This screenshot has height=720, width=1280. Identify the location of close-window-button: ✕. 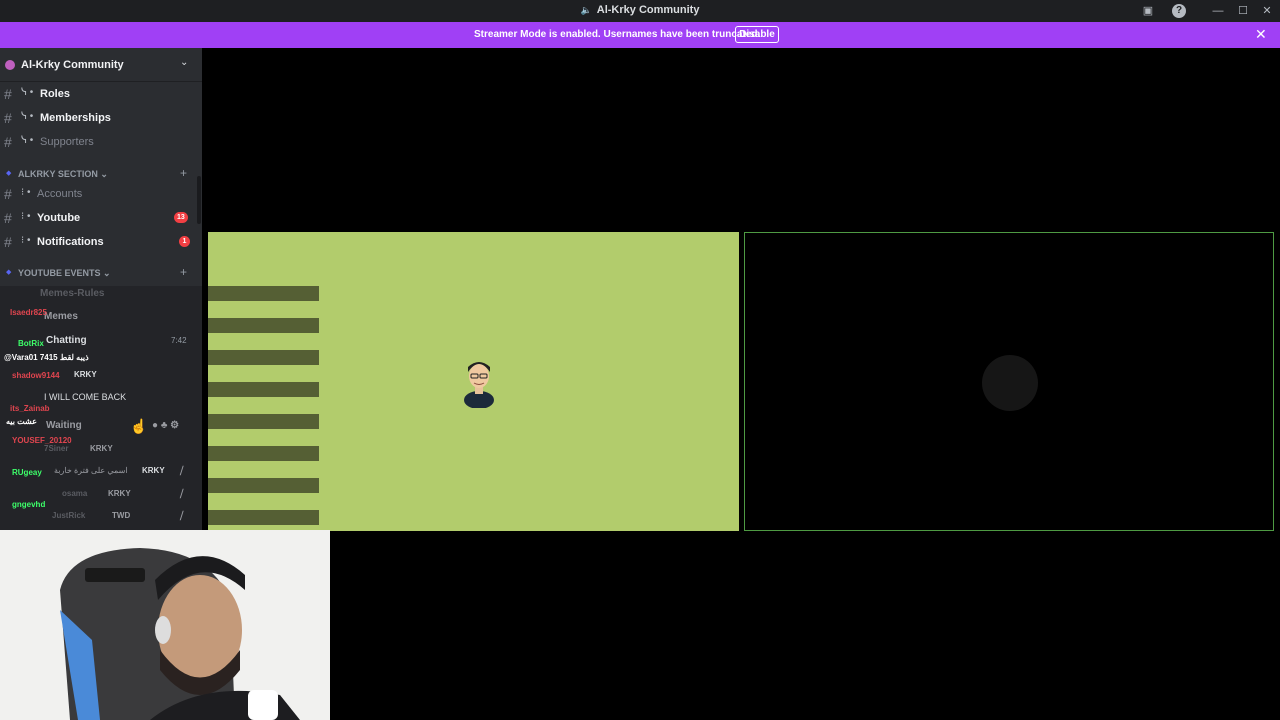
(1267, 11).